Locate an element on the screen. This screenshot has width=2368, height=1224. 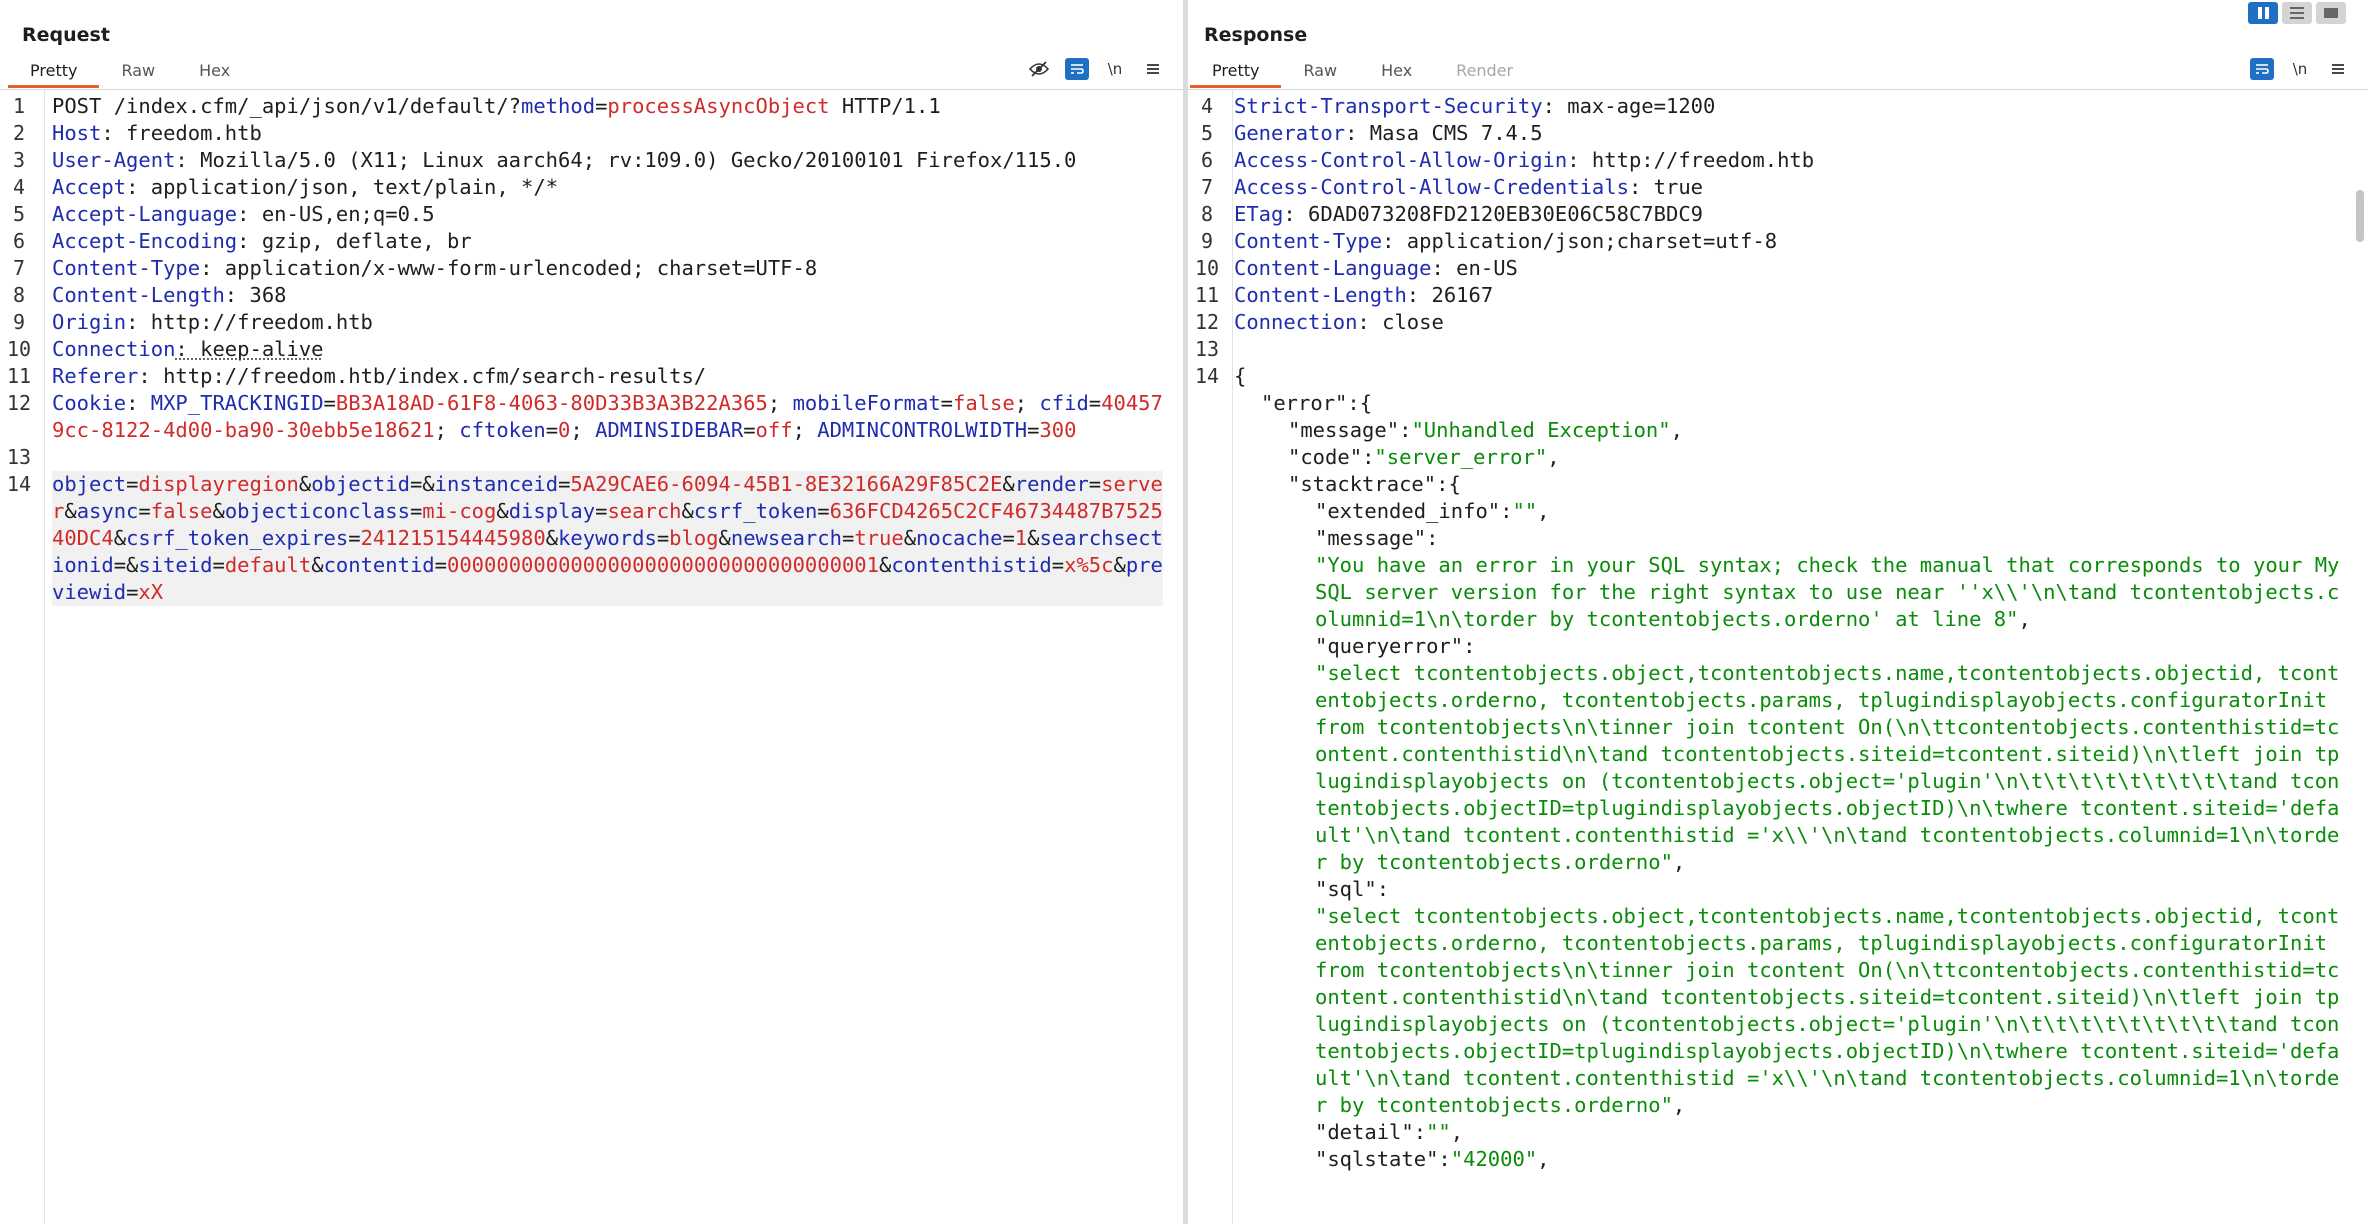
response-tab-pretty: Pretty is located at coordinates (1236, 73).